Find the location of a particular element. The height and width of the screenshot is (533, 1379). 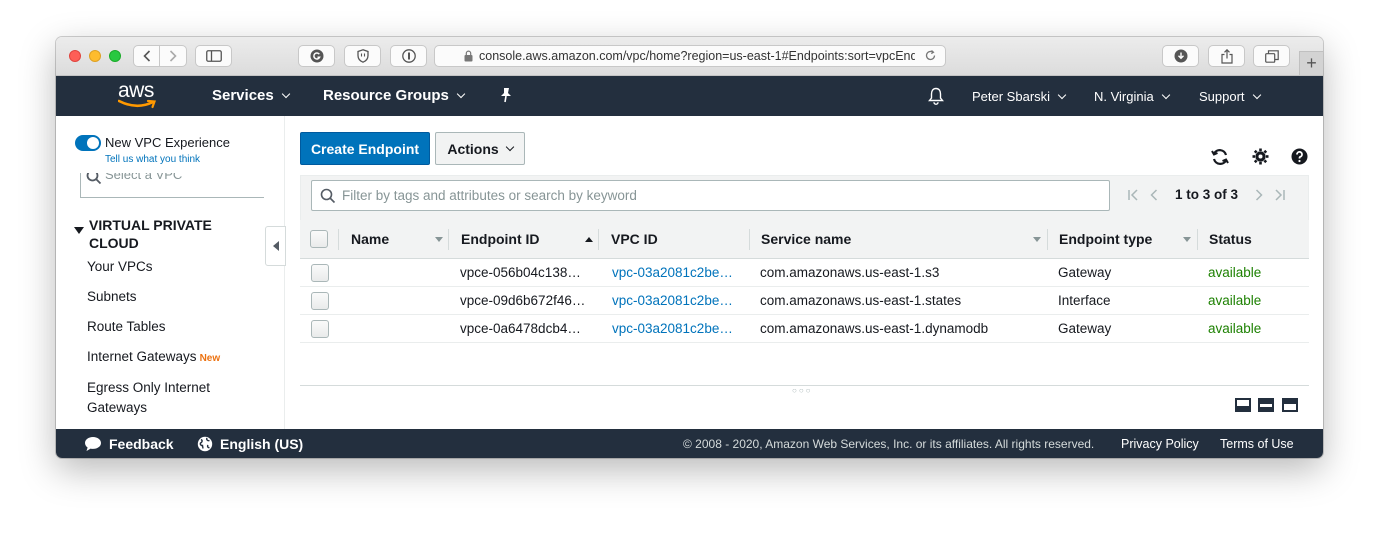

column-header-name: Name is located at coordinates (370, 239).